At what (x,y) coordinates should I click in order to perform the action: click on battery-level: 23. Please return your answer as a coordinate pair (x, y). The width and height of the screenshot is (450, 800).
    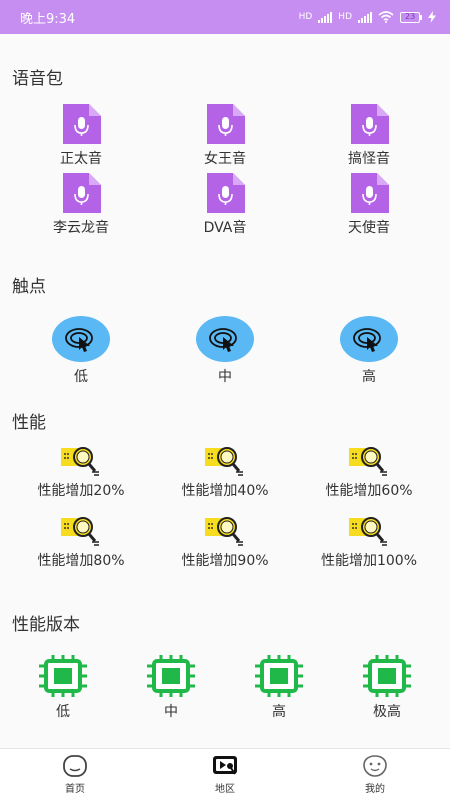
    Looking at the image, I should click on (410, 16).